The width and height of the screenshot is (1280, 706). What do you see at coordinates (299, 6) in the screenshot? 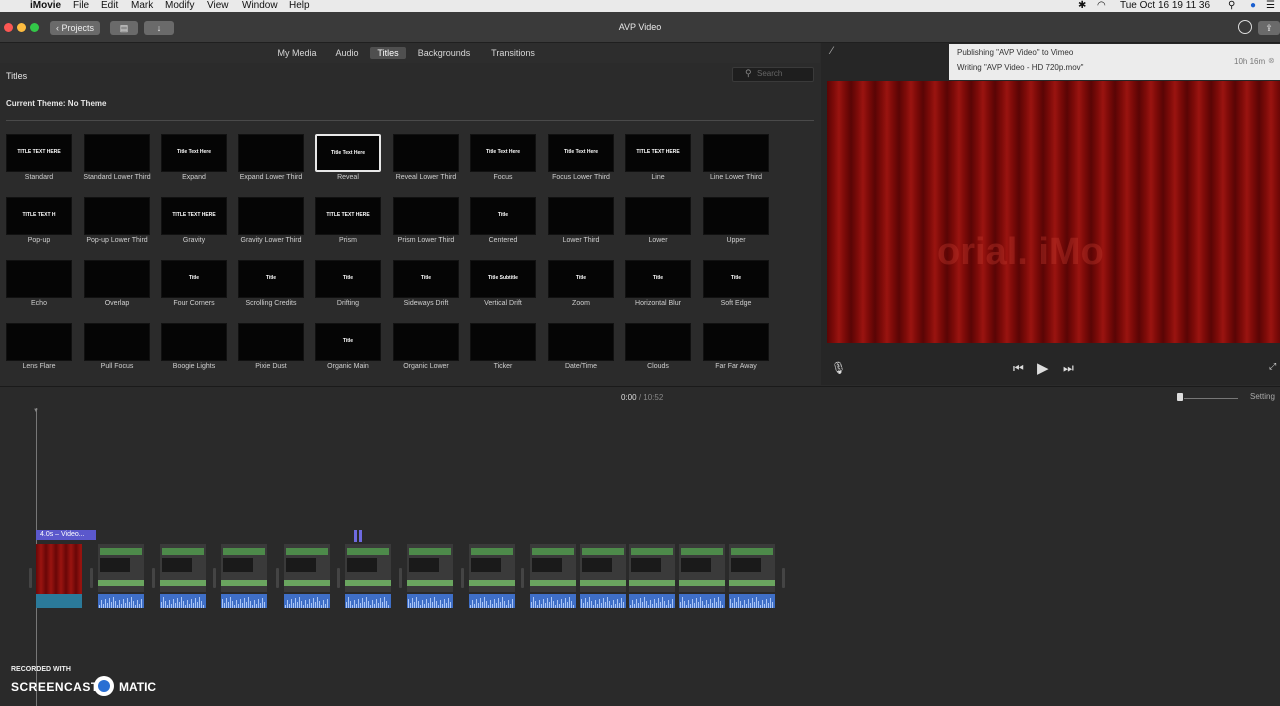
I see `menu-help: Help` at bounding box center [299, 6].